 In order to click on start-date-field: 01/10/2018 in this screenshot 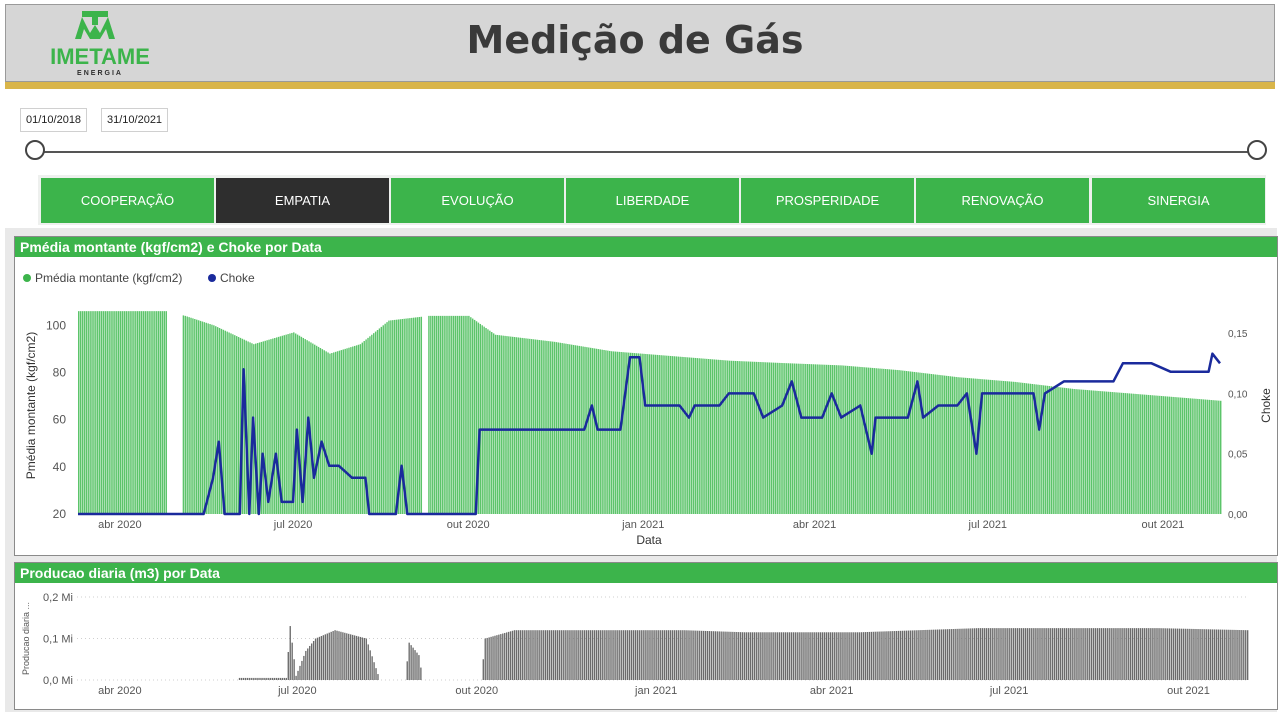, I will do `click(54, 120)`.